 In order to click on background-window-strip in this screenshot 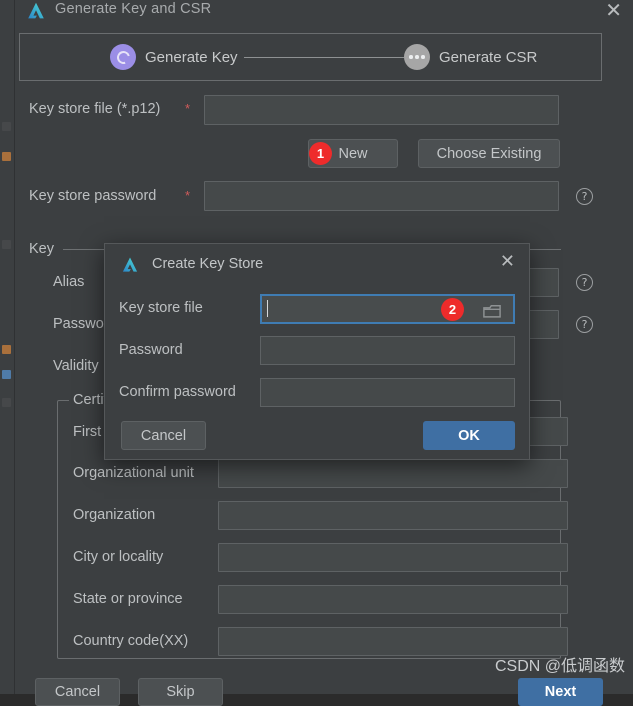, I will do `click(7, 347)`.